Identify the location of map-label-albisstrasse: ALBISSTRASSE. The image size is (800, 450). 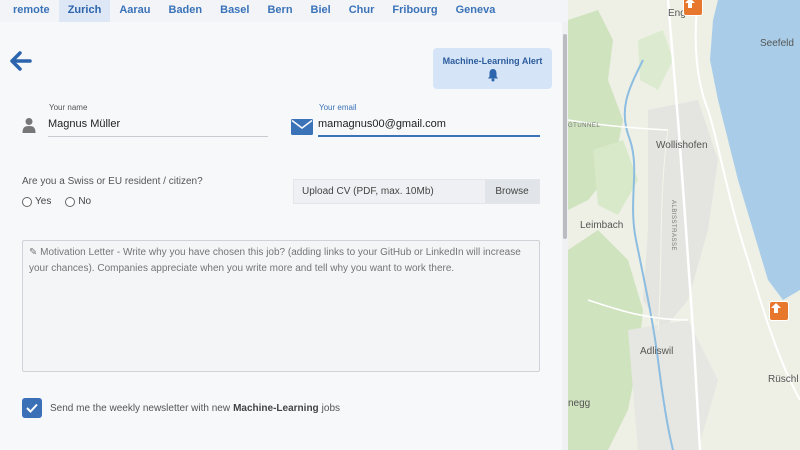
(673, 226).